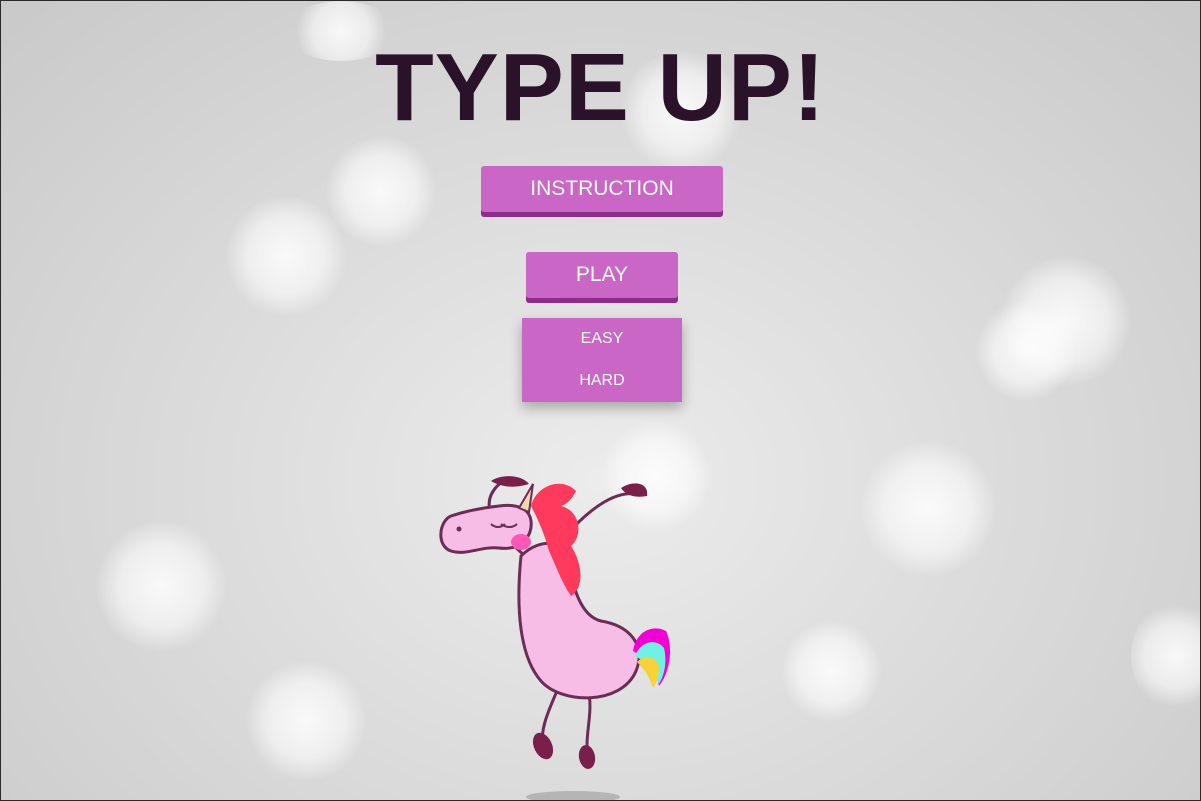 Image resolution: width=1201 pixels, height=801 pixels. What do you see at coordinates (602, 381) in the screenshot?
I see `difficulty-option-hard: HARD` at bounding box center [602, 381].